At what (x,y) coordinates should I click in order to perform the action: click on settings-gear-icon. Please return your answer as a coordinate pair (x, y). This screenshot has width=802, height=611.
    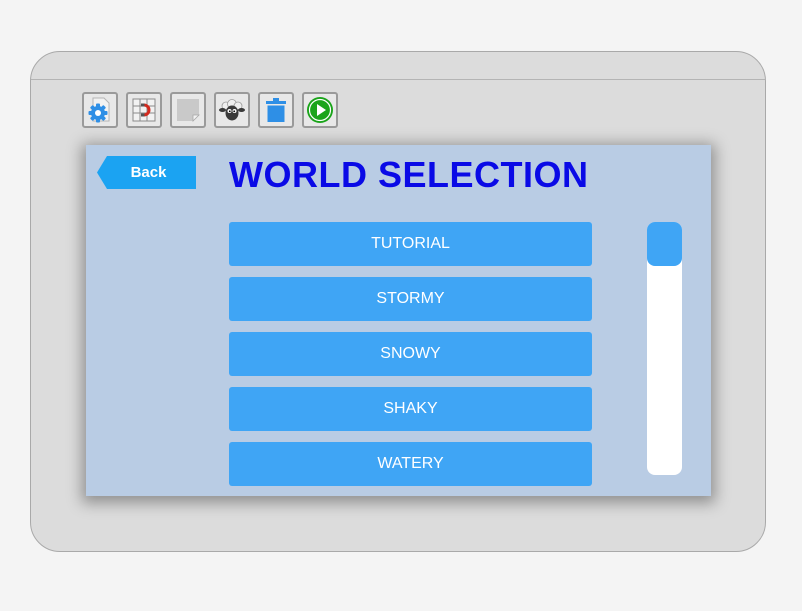
    Looking at the image, I should click on (99, 110).